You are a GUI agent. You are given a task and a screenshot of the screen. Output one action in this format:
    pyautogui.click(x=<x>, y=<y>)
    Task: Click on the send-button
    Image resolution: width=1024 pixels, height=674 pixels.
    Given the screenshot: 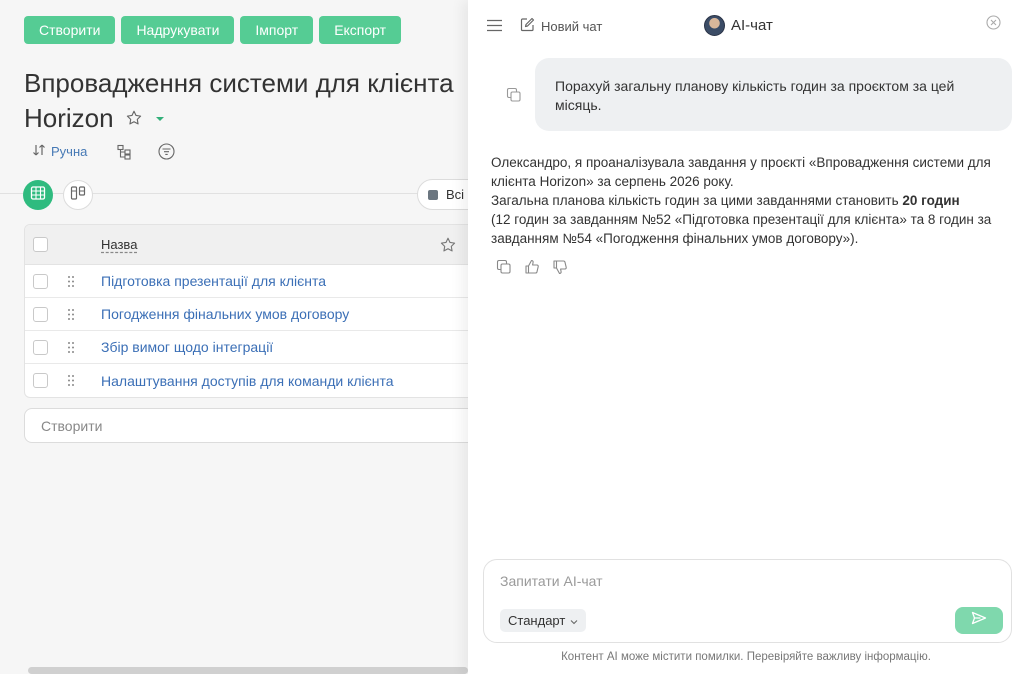 What is the action you would take?
    pyautogui.click(x=979, y=620)
    